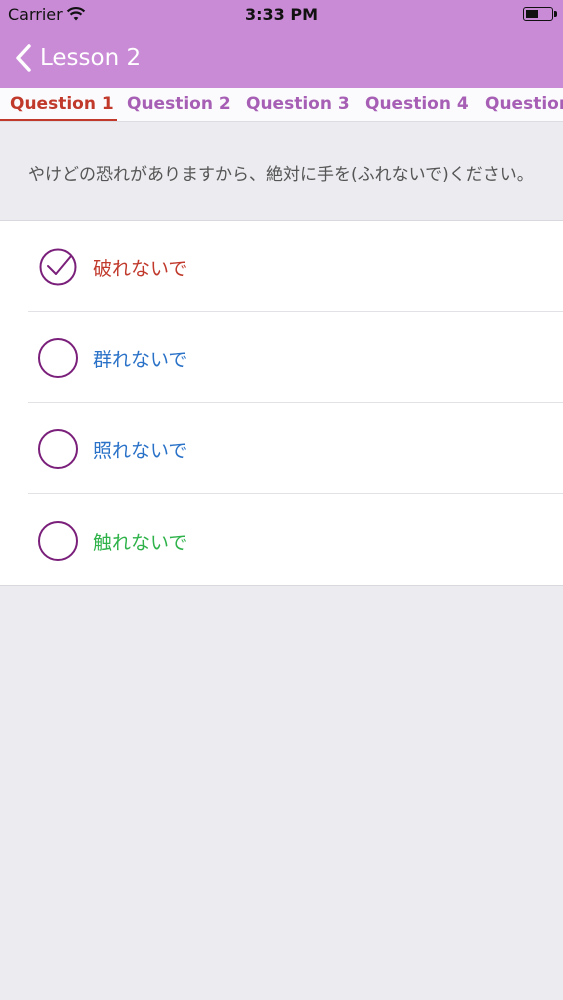 The width and height of the screenshot is (563, 1000). Describe the element at coordinates (524, 104) in the screenshot. I see `tab-question-5: Question` at that location.